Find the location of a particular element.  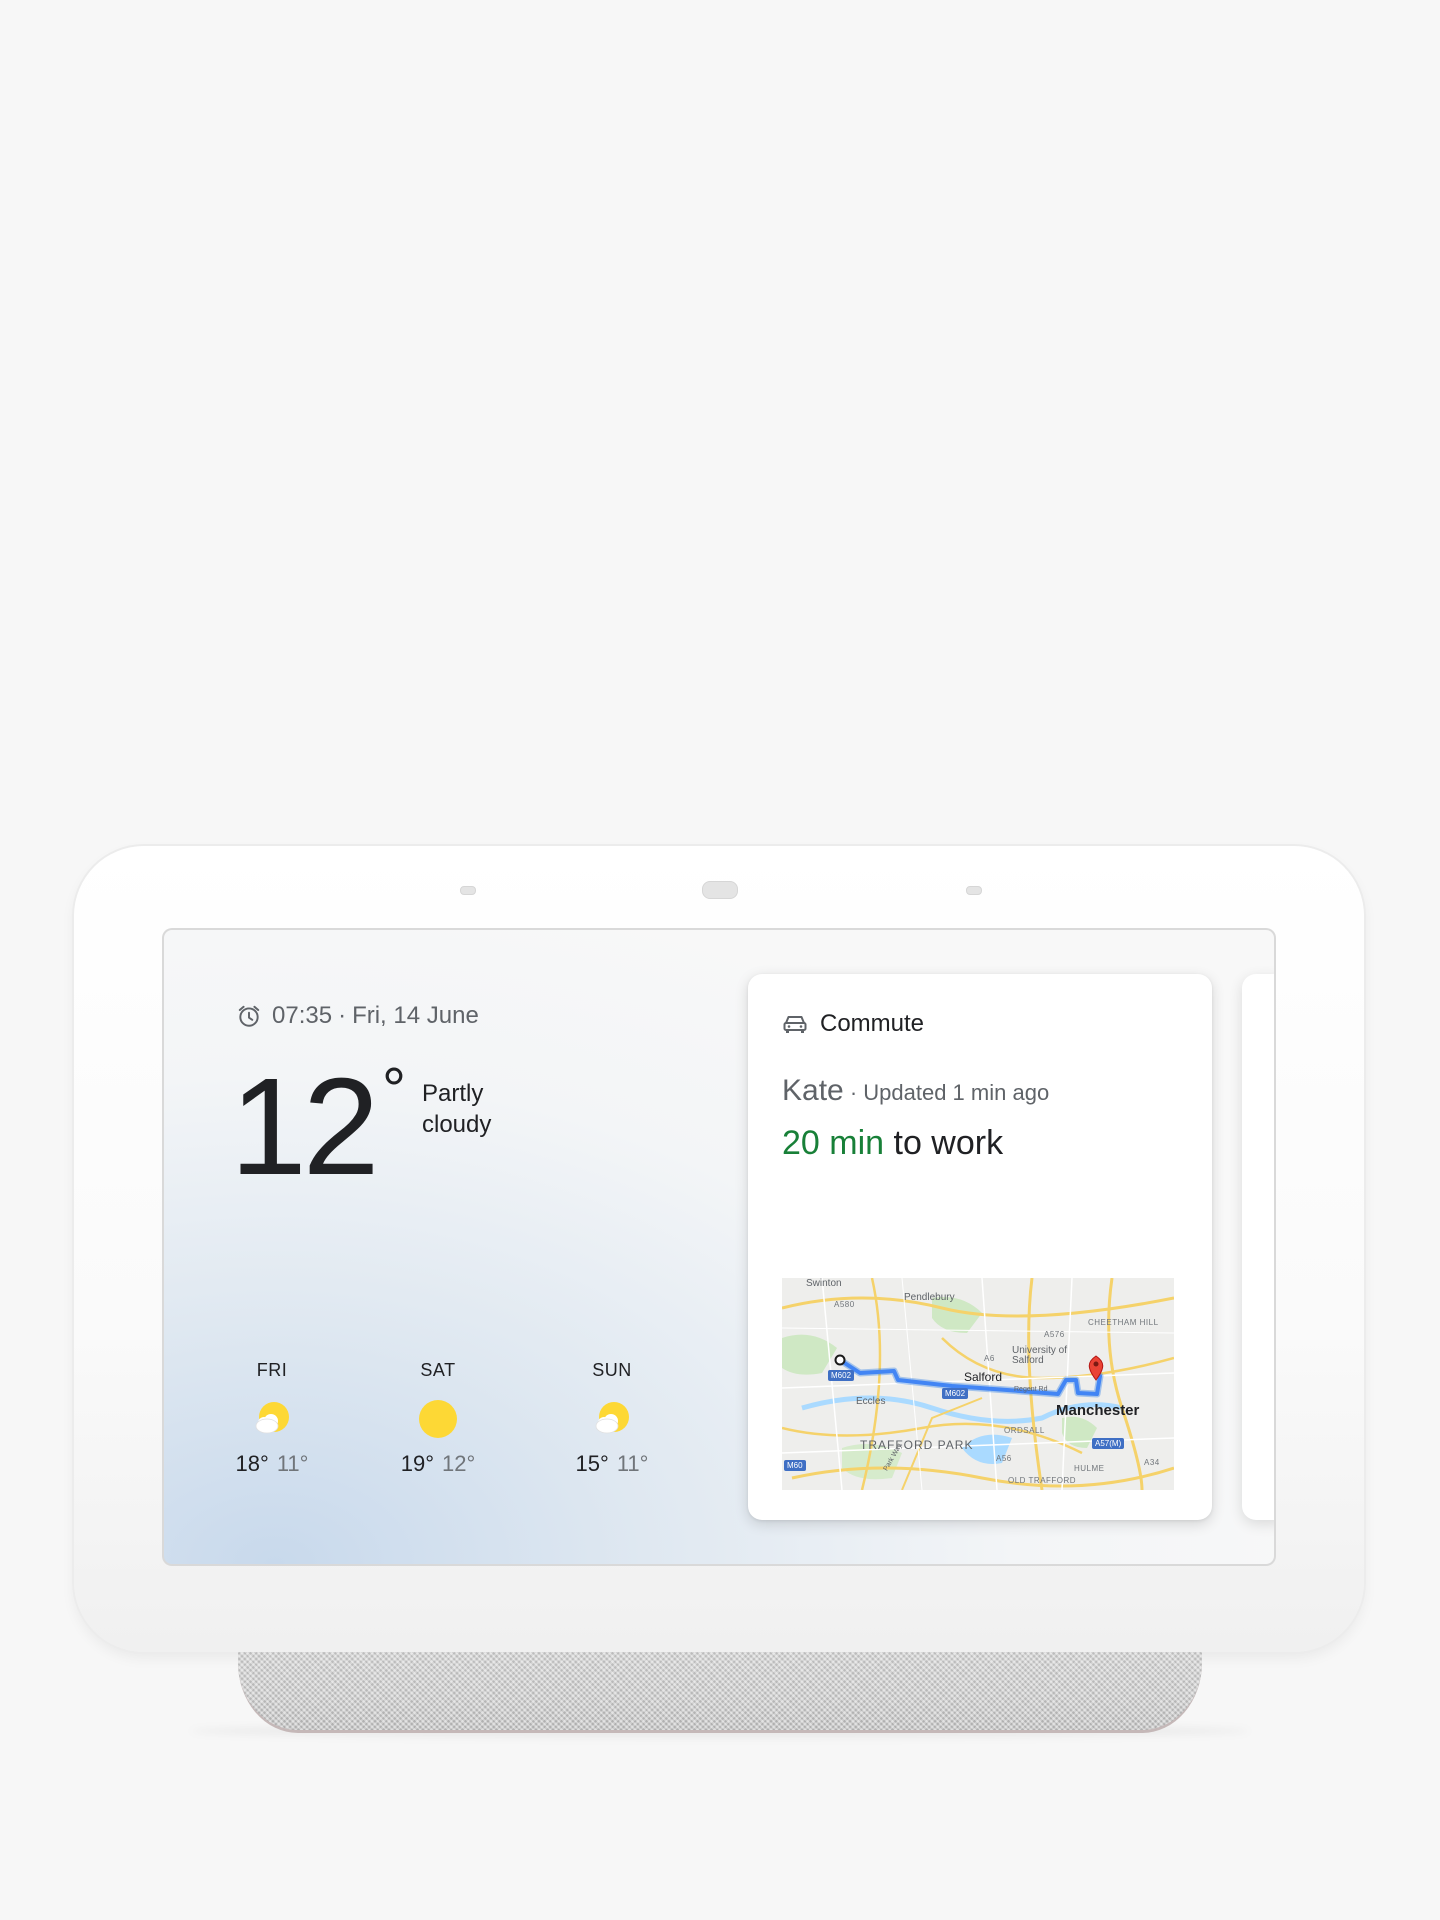

forecast-low: 12° is located at coordinates (459, 1463).